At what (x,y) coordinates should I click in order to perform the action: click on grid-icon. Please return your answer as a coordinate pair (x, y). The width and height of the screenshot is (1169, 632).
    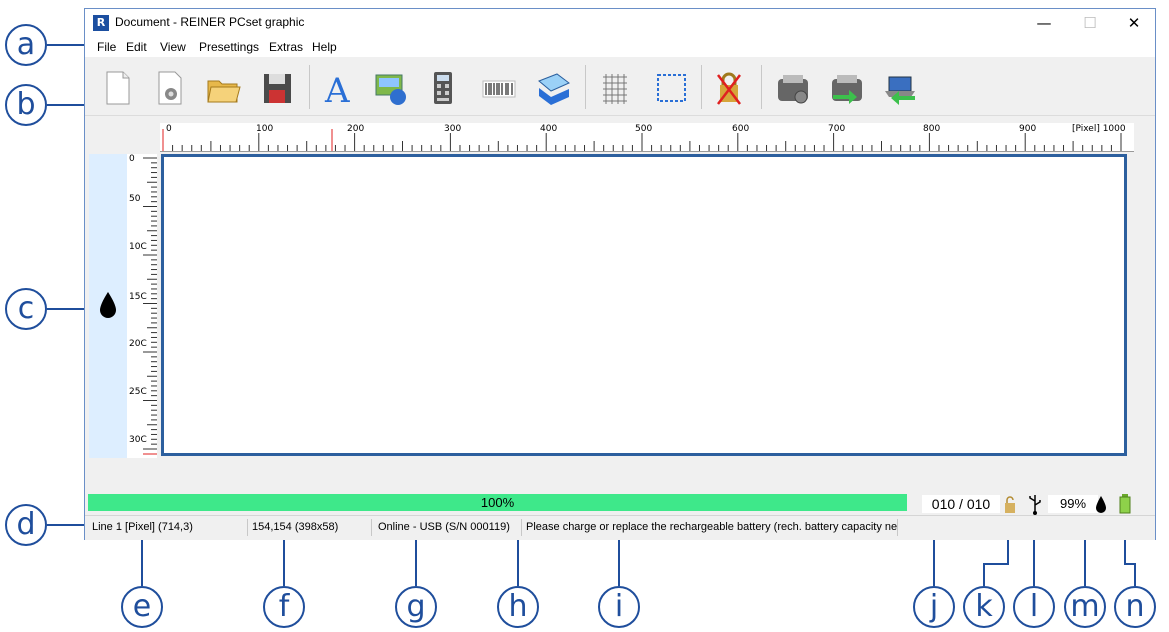
    Looking at the image, I should click on (615, 88).